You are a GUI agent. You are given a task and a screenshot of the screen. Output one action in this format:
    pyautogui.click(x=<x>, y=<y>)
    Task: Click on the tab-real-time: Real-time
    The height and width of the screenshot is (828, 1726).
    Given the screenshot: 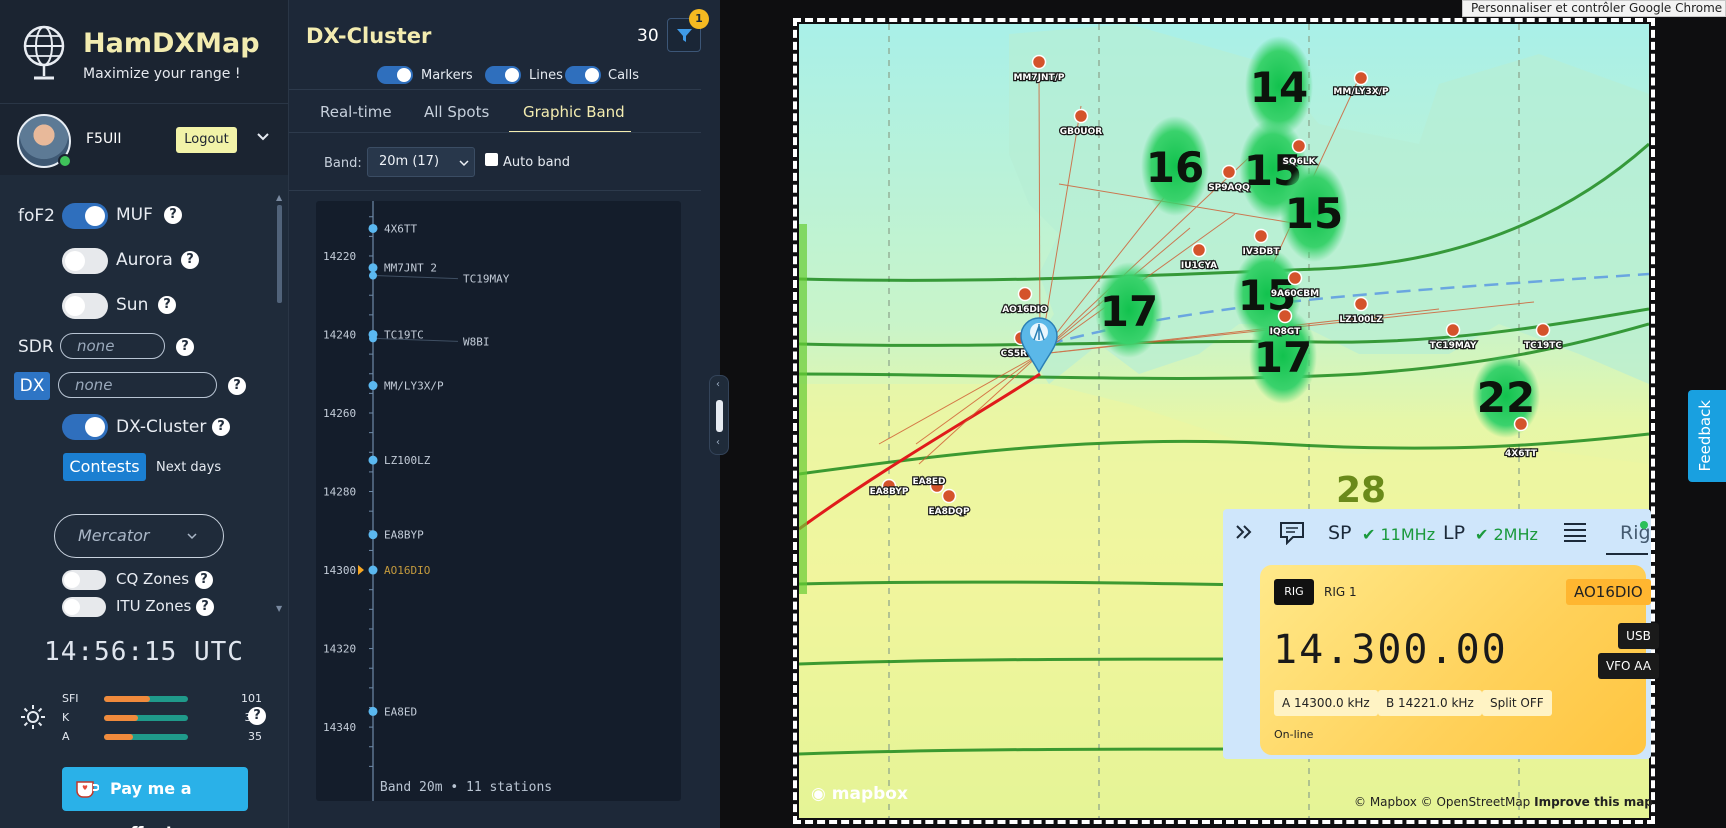 What is the action you would take?
    pyautogui.click(x=356, y=112)
    